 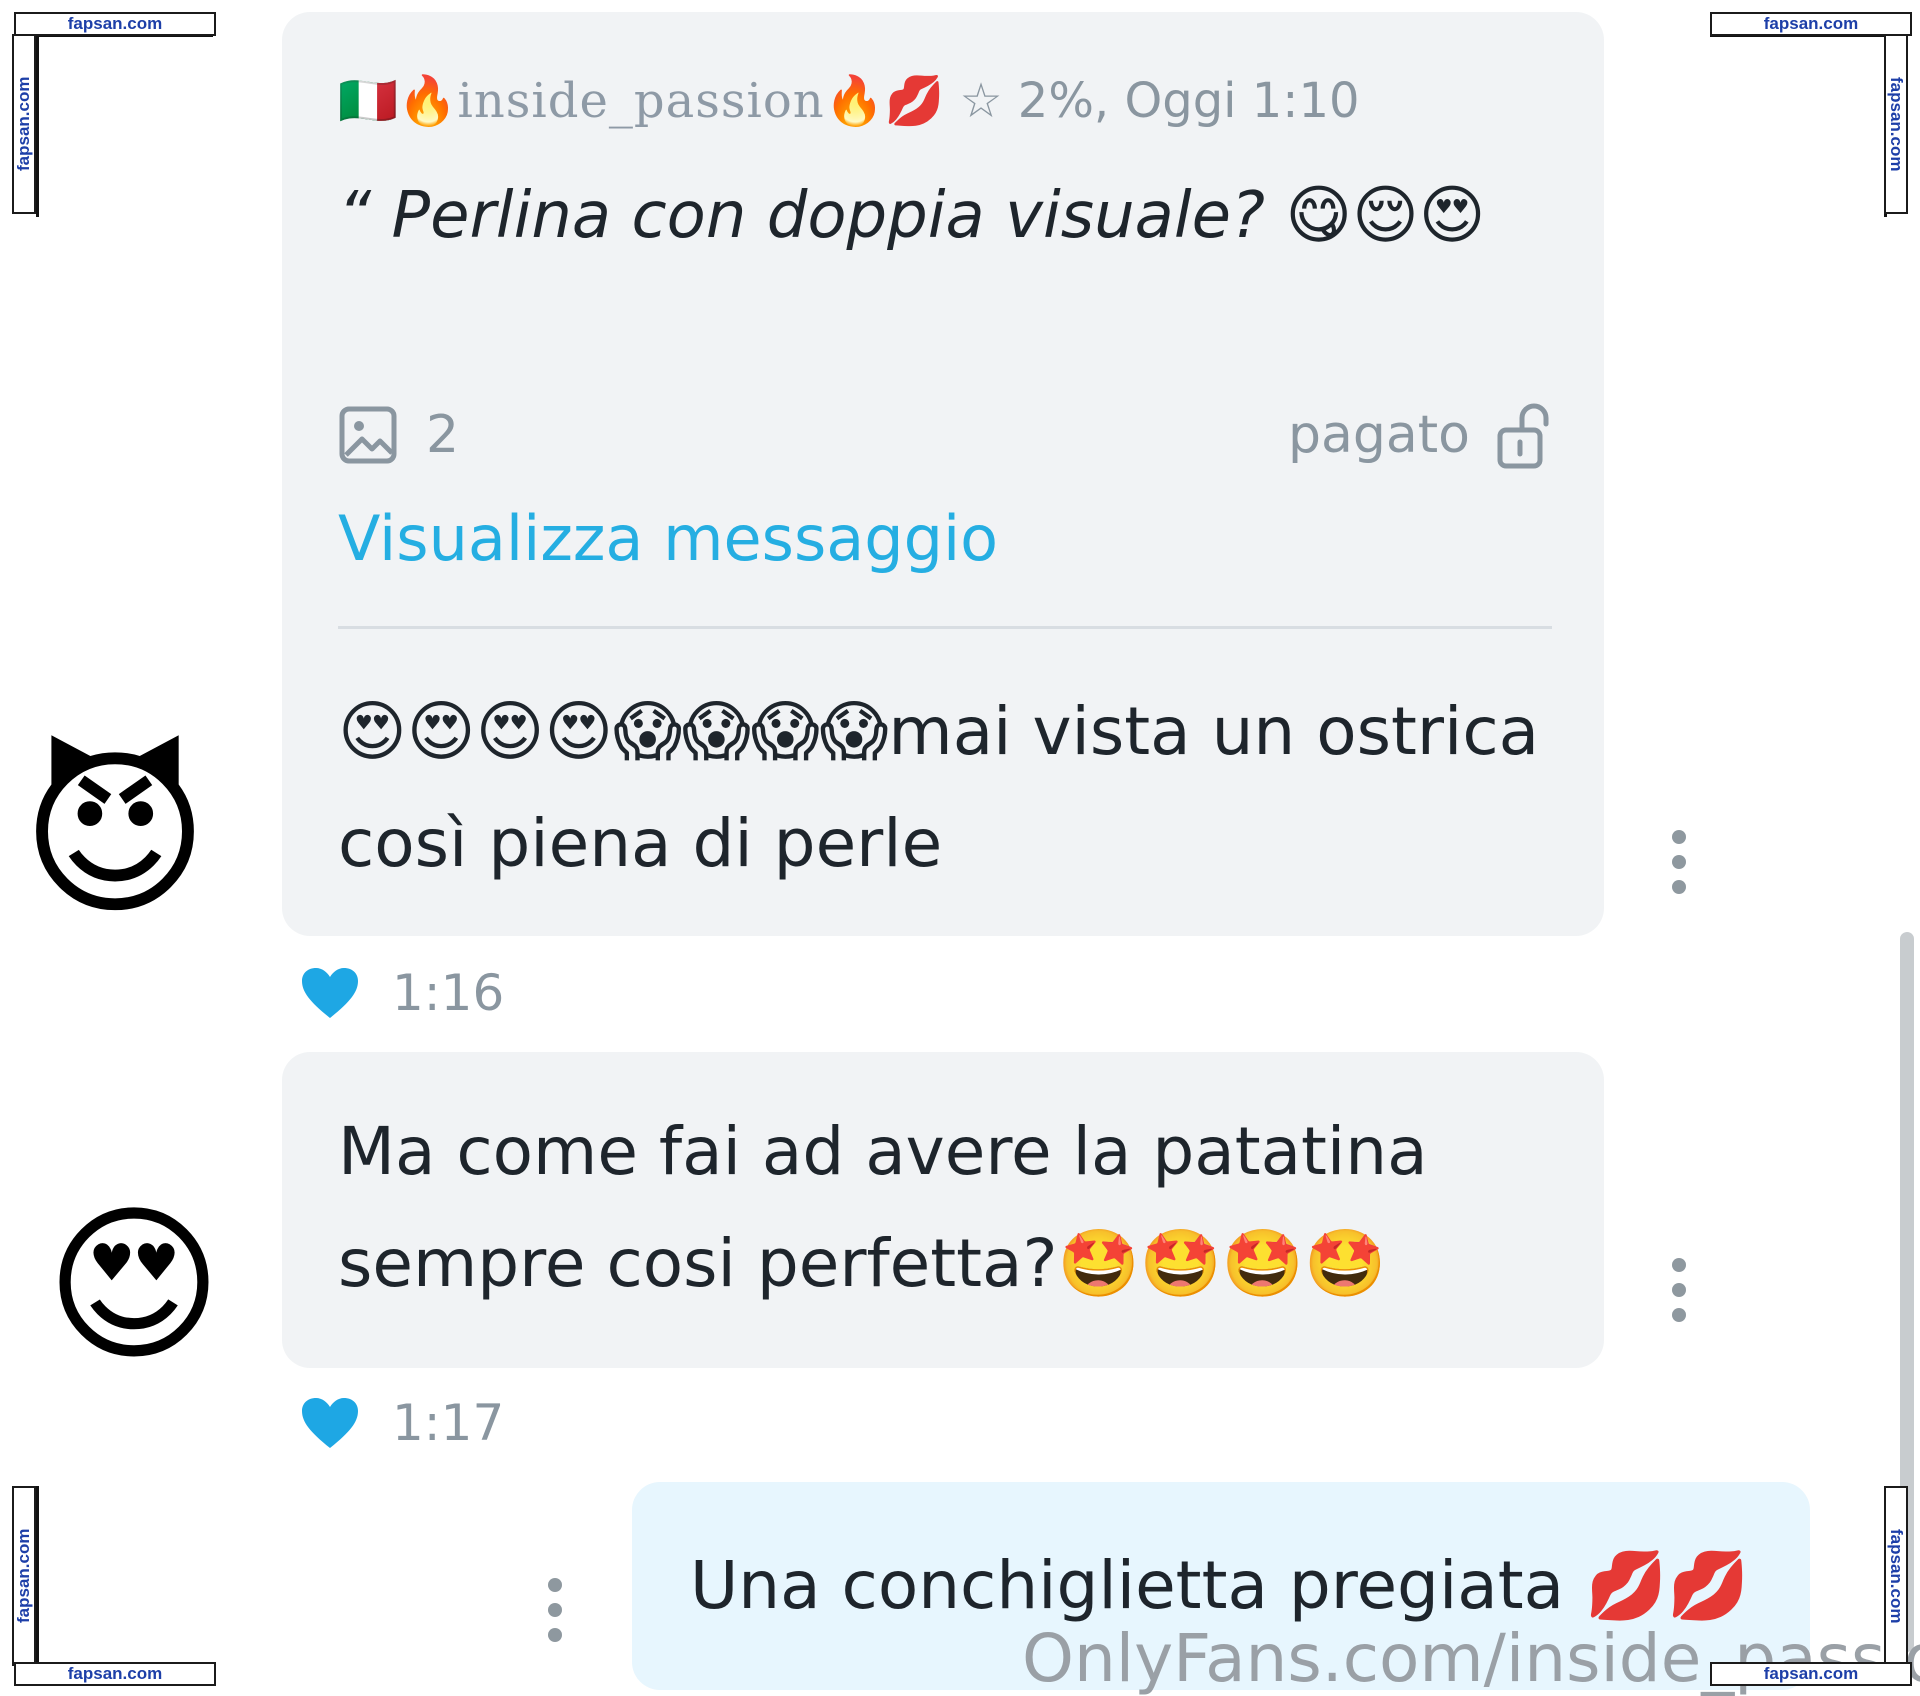 What do you see at coordinates (368, 101) in the screenshot?
I see `flag-emoji: 🇮🇹` at bounding box center [368, 101].